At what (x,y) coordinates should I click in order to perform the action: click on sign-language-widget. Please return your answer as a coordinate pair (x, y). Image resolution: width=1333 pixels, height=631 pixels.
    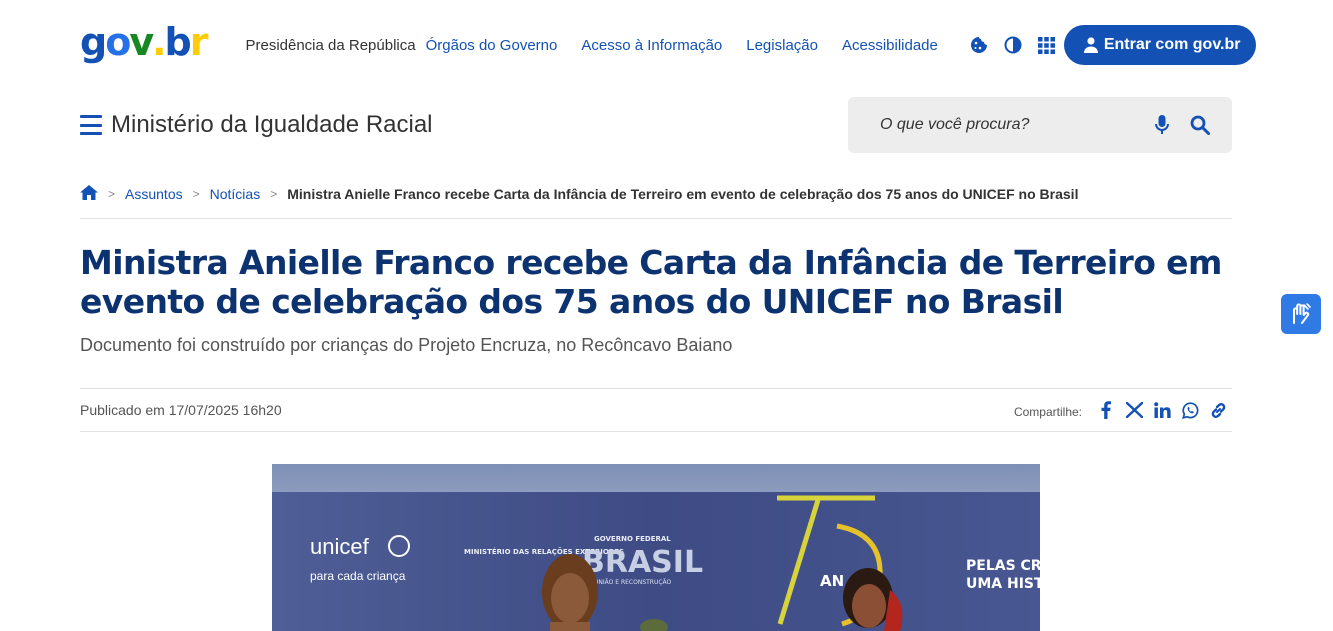
    Looking at the image, I should click on (1301, 314).